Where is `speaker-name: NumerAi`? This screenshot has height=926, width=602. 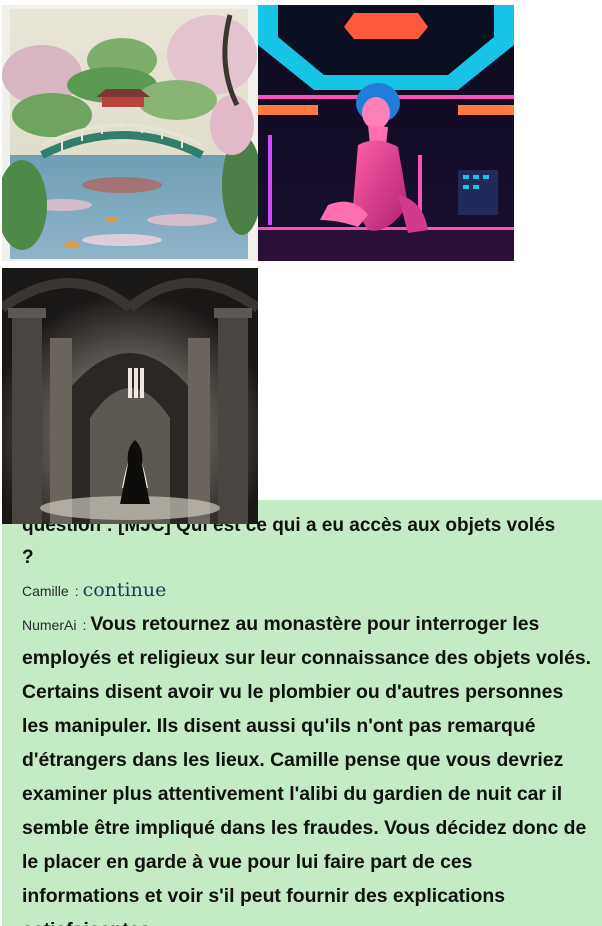 speaker-name: NumerAi is located at coordinates (49, 625).